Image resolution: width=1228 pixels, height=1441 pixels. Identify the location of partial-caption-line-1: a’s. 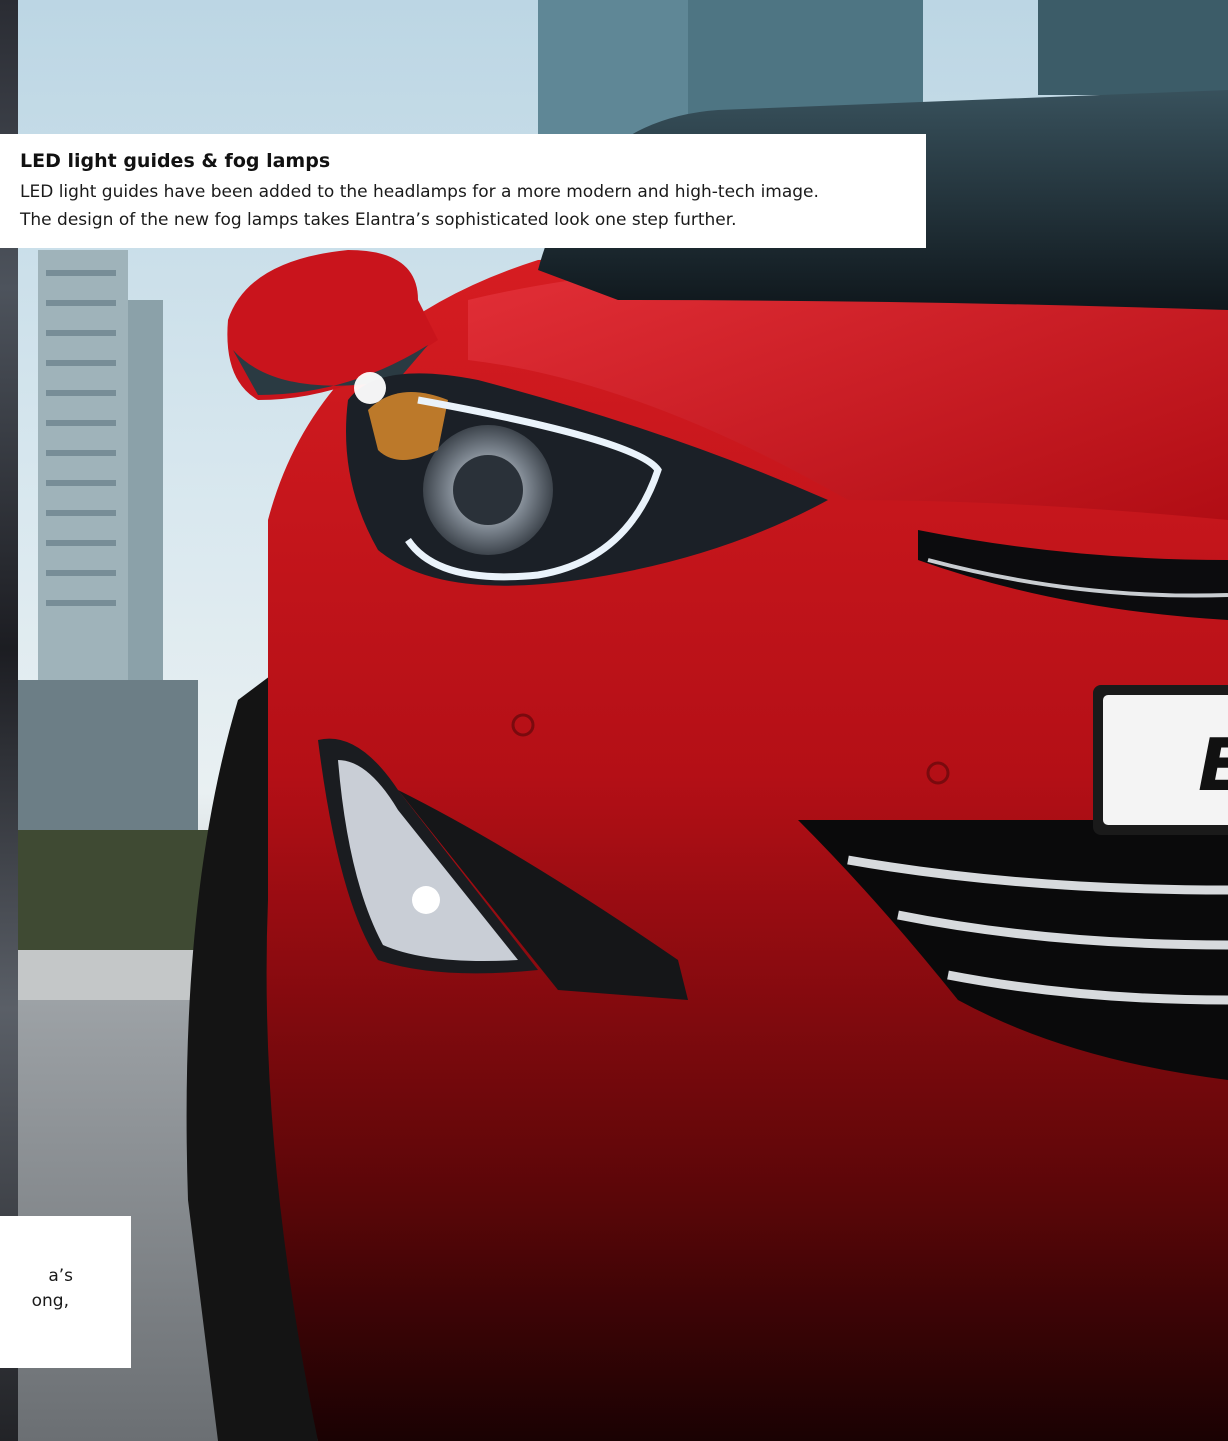
(60, 1276).